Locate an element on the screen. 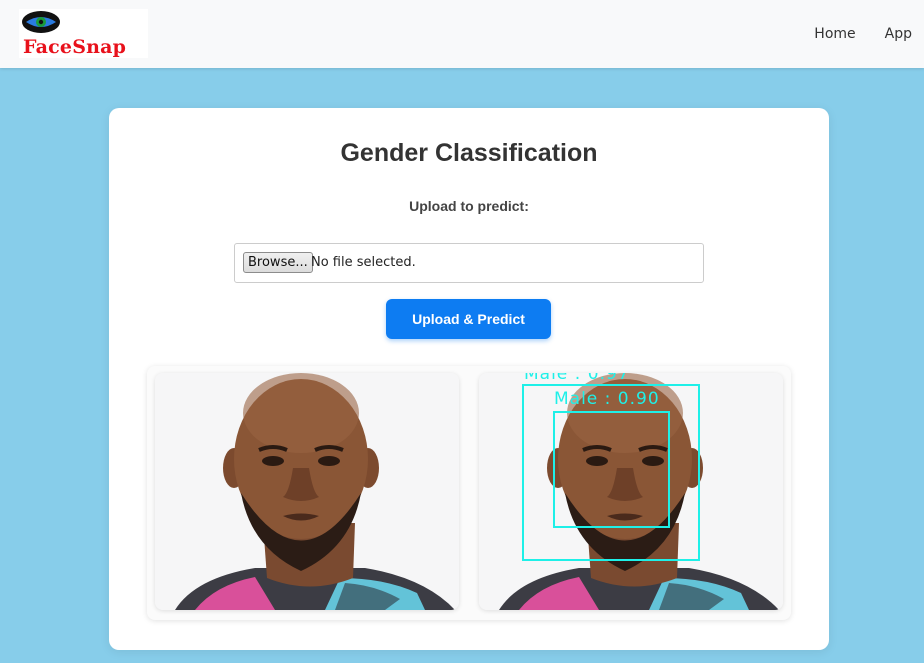 The height and width of the screenshot is (663, 924). nav-link-app: App is located at coordinates (898, 34).